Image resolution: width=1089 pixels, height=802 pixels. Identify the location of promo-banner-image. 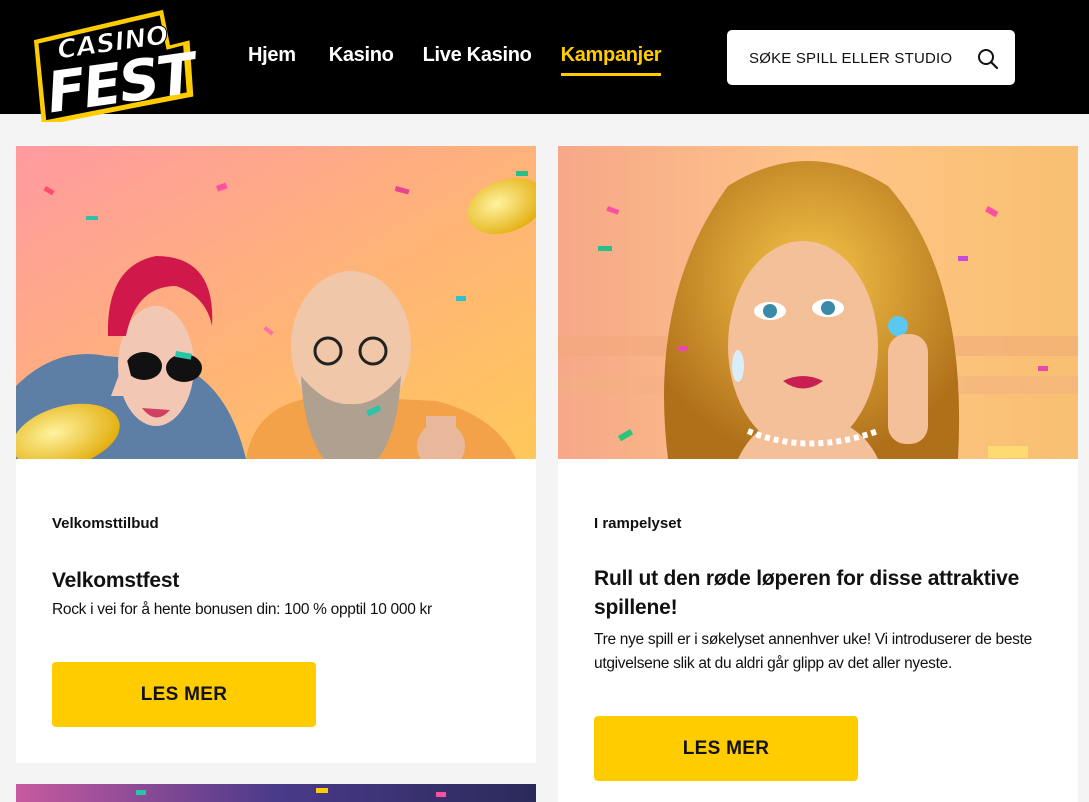
(276, 793).